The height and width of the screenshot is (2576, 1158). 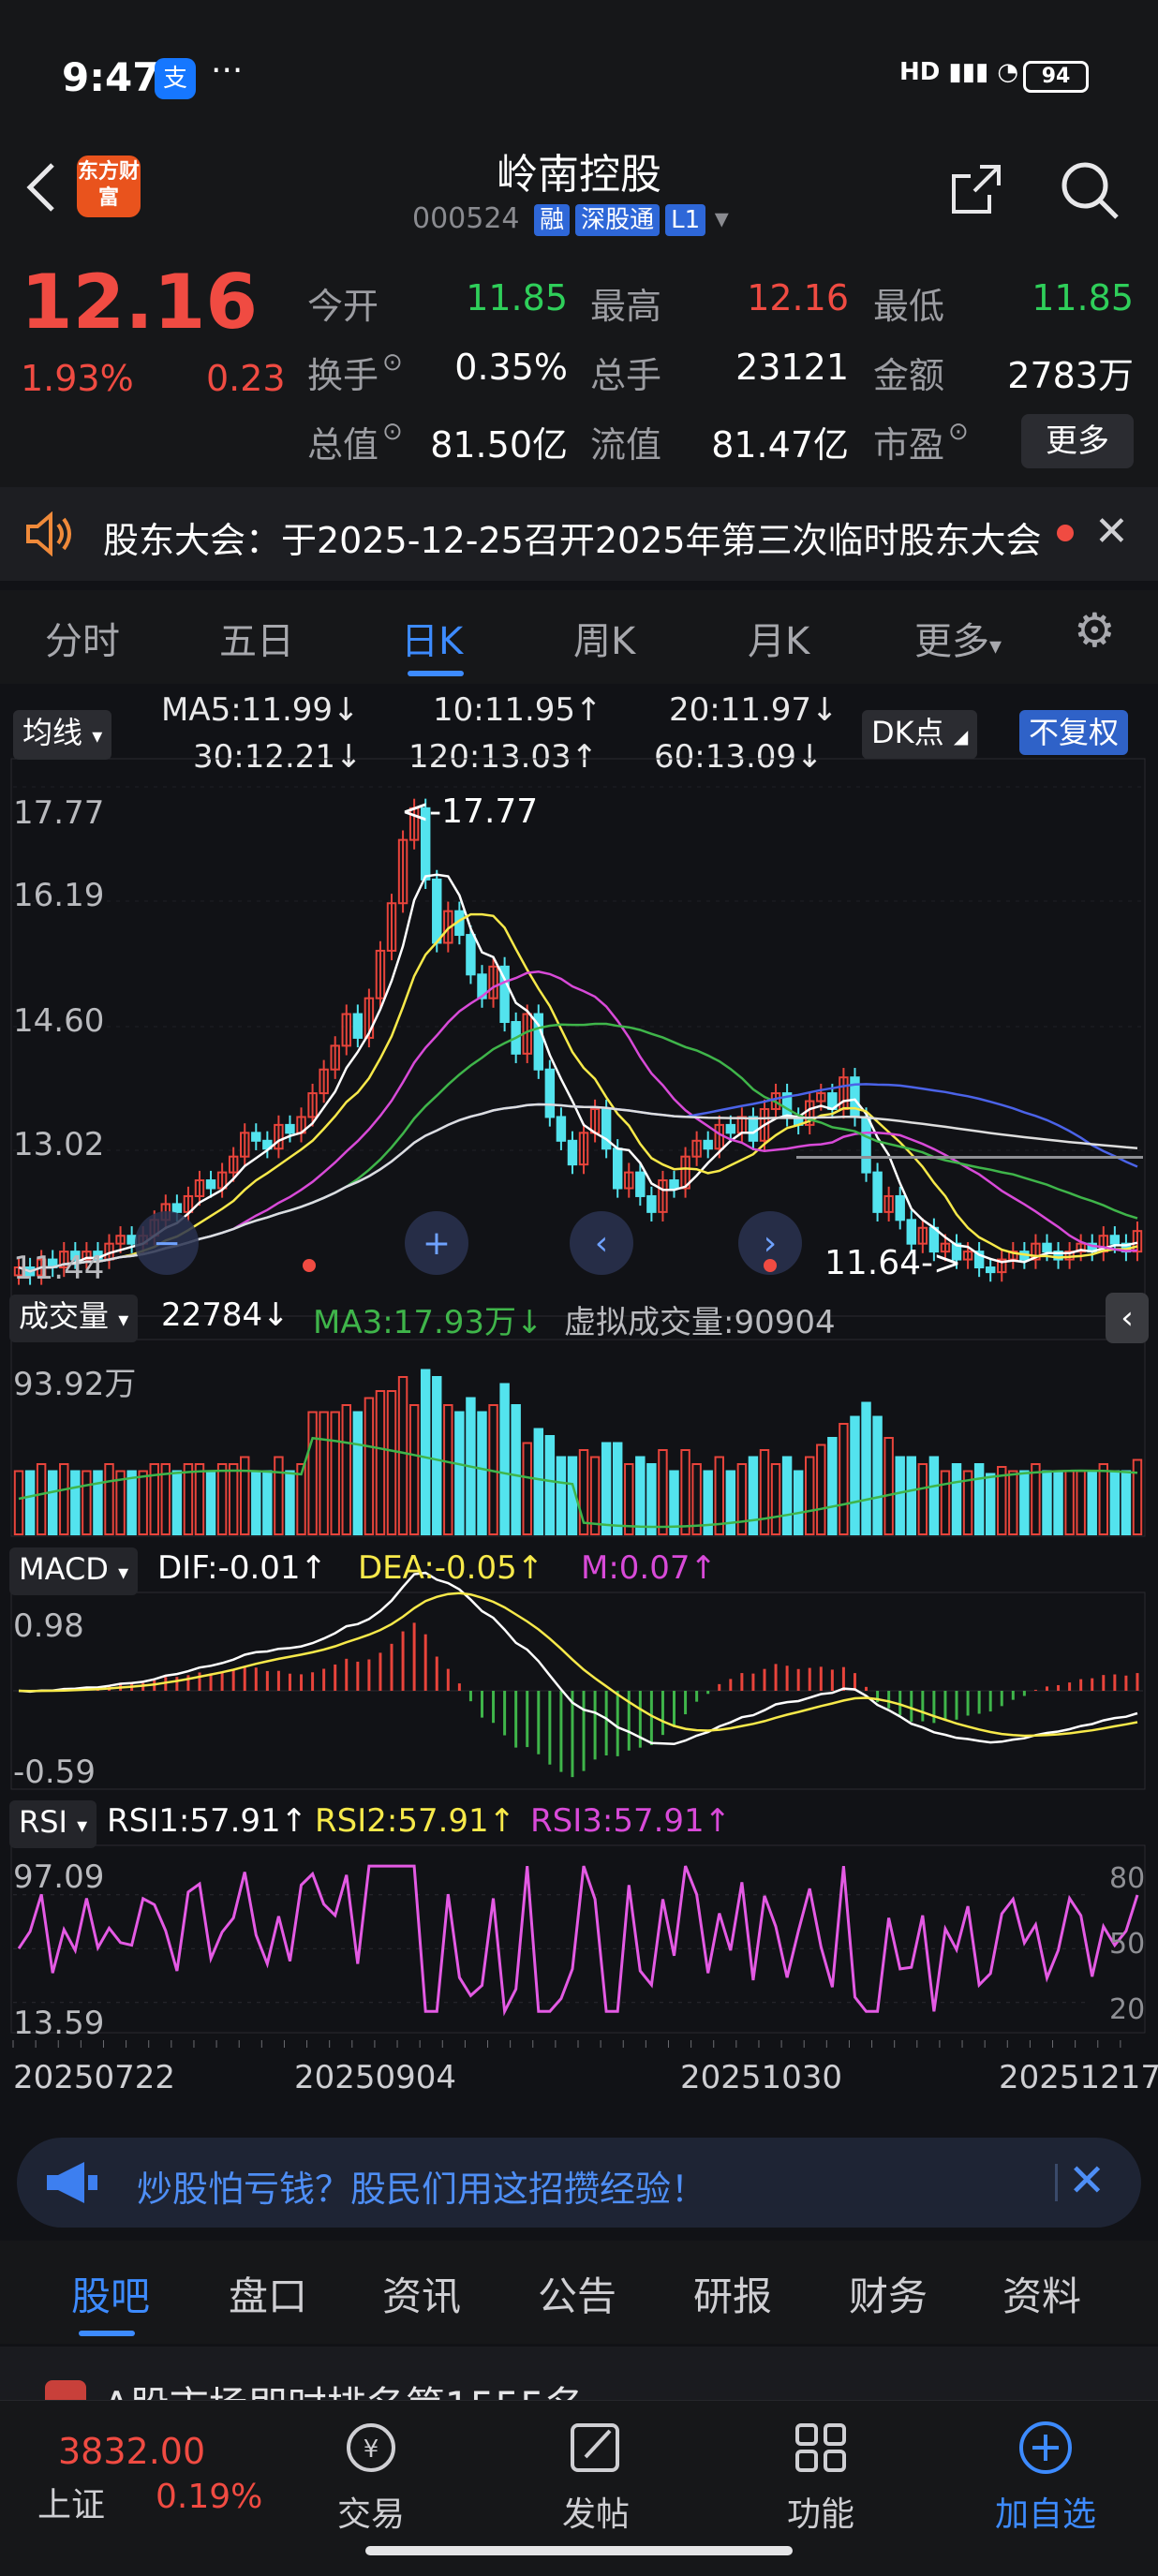 I want to click on chart-nav-icon: −, so click(x=167, y=1243).